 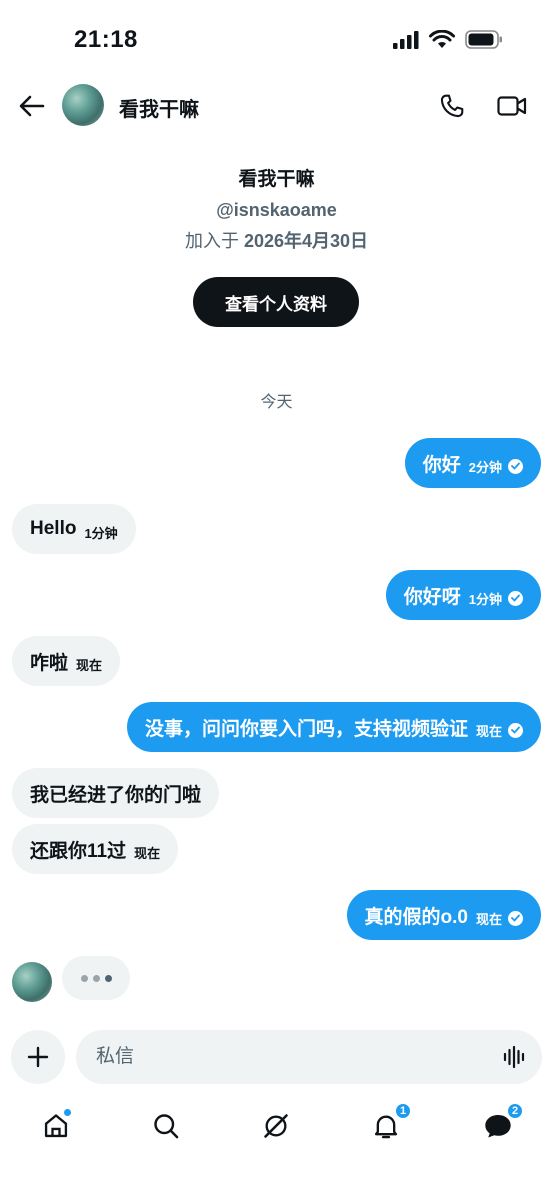 I want to click on battery-icon, so click(x=483, y=39).